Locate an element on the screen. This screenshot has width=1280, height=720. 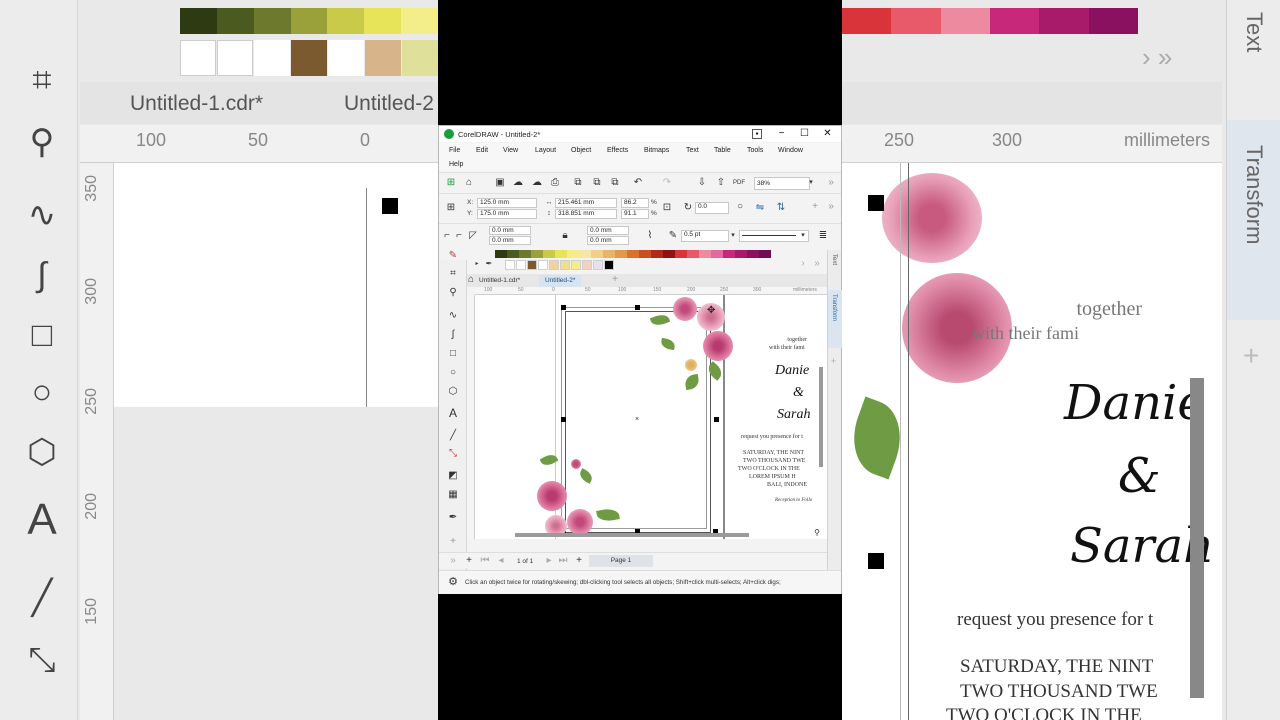
color-eyedropper-icon: ✒ is located at coordinates (453, 518).